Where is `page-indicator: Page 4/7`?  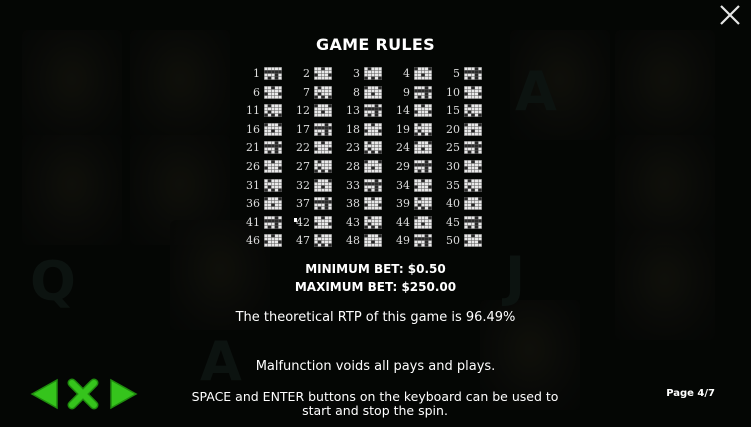 page-indicator: Page 4/7 is located at coordinates (690, 393).